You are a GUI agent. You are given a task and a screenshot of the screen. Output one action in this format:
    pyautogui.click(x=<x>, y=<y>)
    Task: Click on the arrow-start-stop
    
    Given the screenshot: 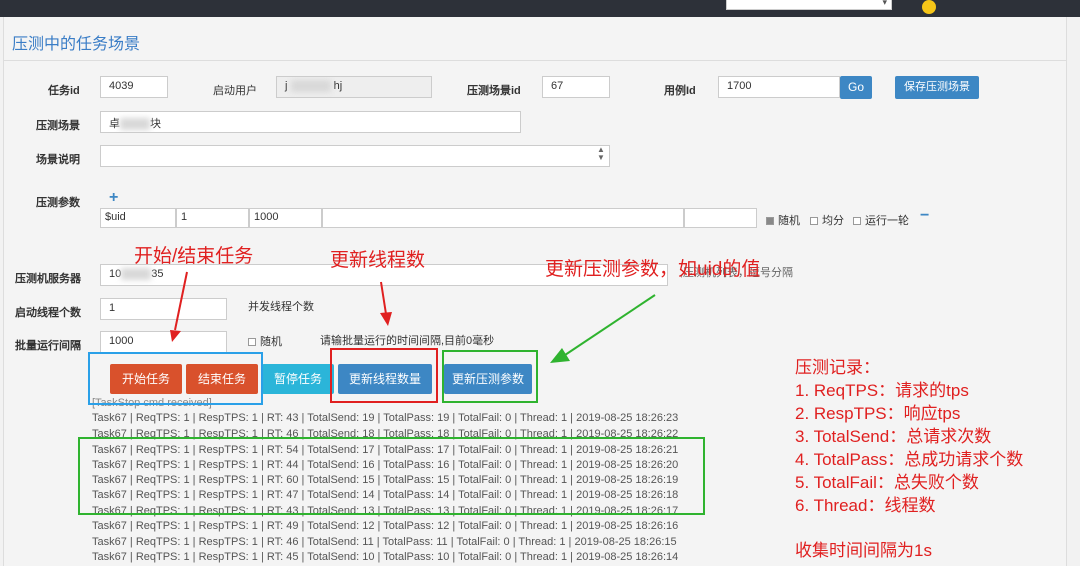 What is the action you would take?
    pyautogui.click(x=181, y=301)
    